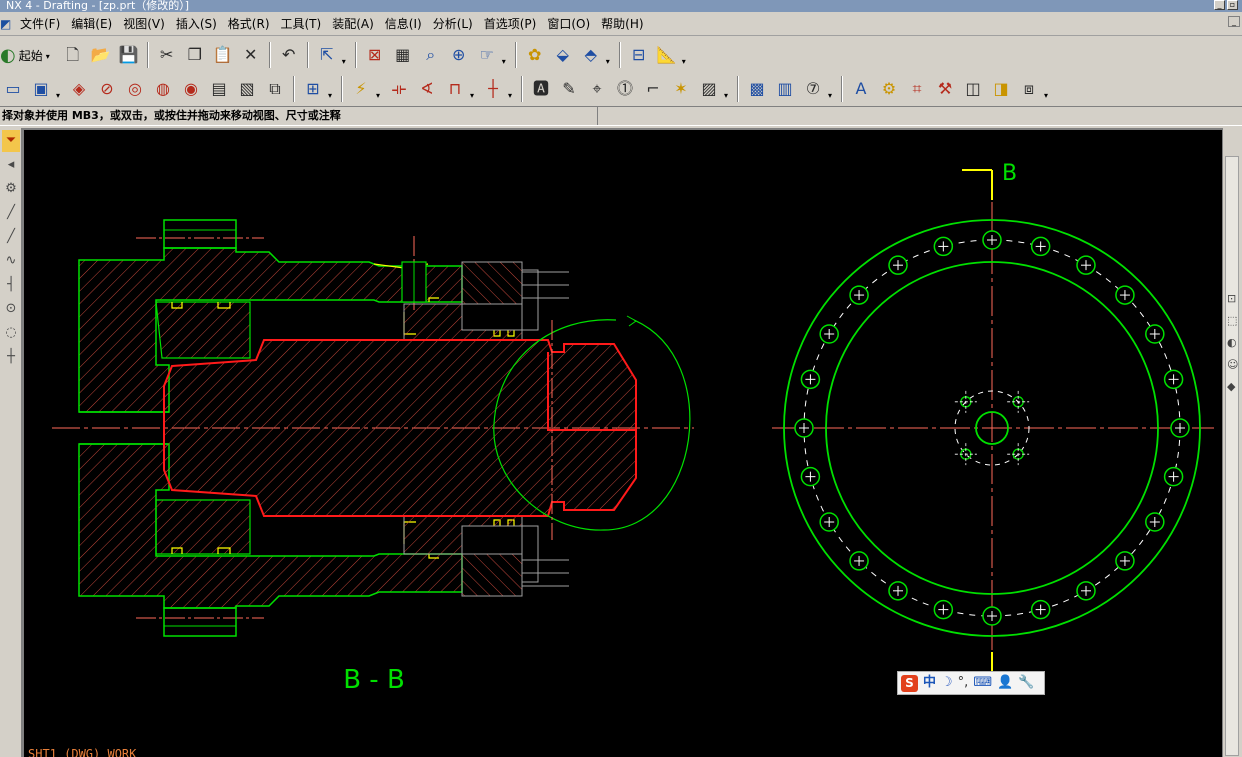  I want to click on cut-icon: ✂, so click(167, 55).